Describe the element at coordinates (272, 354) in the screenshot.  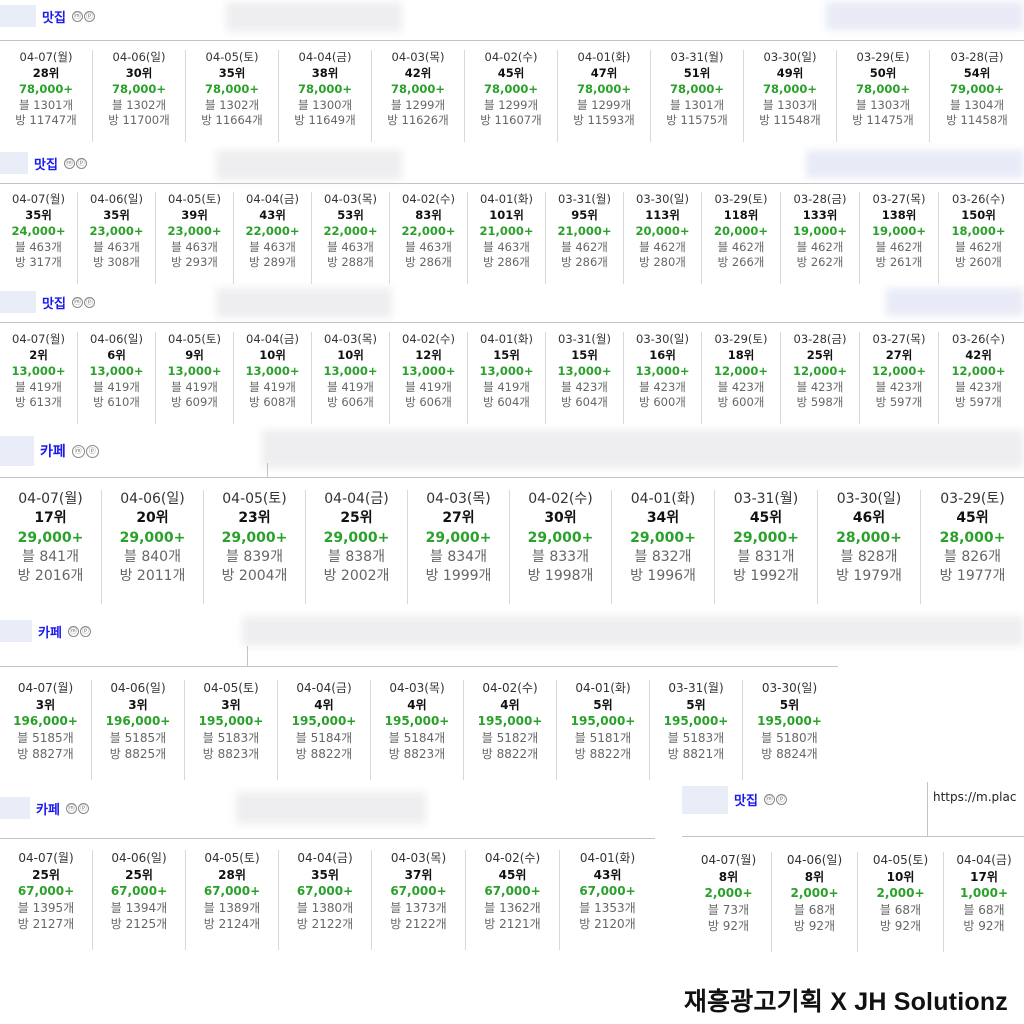
I see `cell-rank: 10위` at that location.